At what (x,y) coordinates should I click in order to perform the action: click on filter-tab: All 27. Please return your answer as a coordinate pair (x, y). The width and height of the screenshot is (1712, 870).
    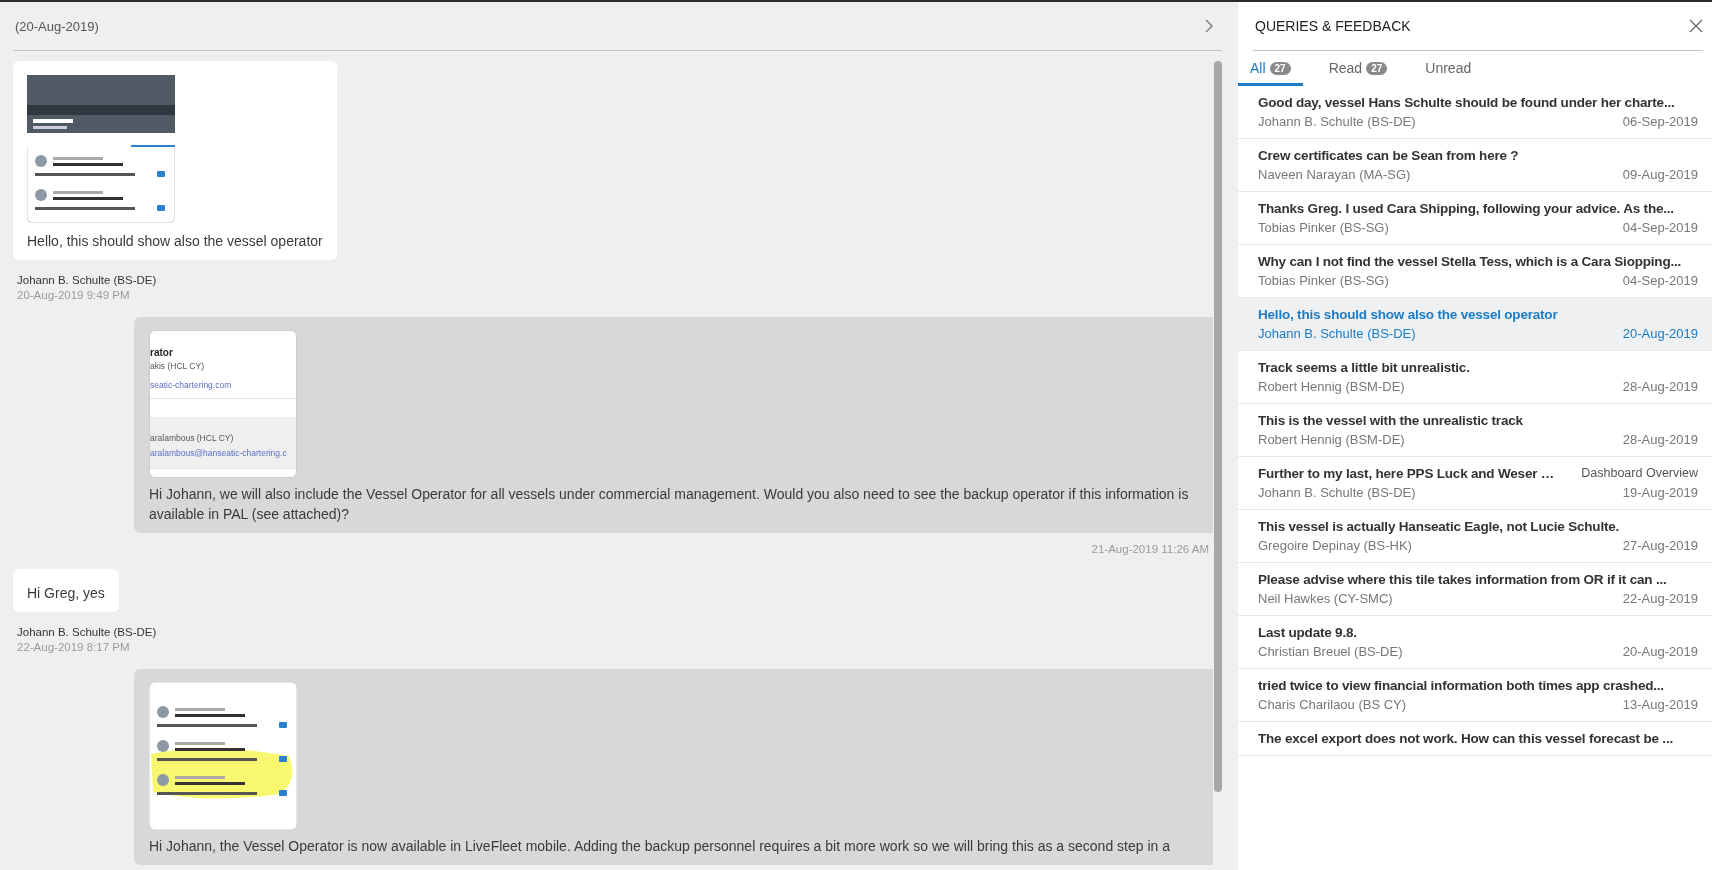
    Looking at the image, I should click on (1270, 68).